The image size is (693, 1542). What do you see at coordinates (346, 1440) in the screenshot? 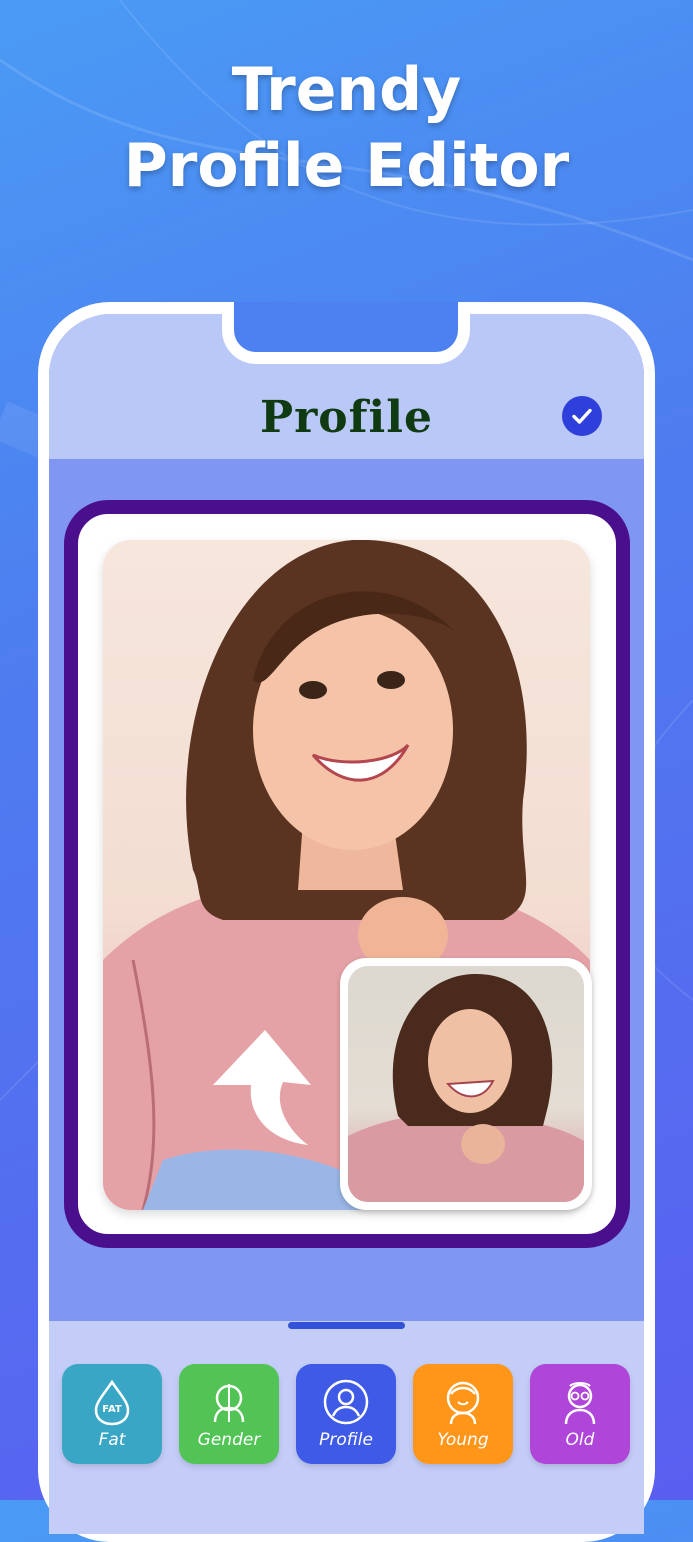
I see `tool-profile-label: Profile` at bounding box center [346, 1440].